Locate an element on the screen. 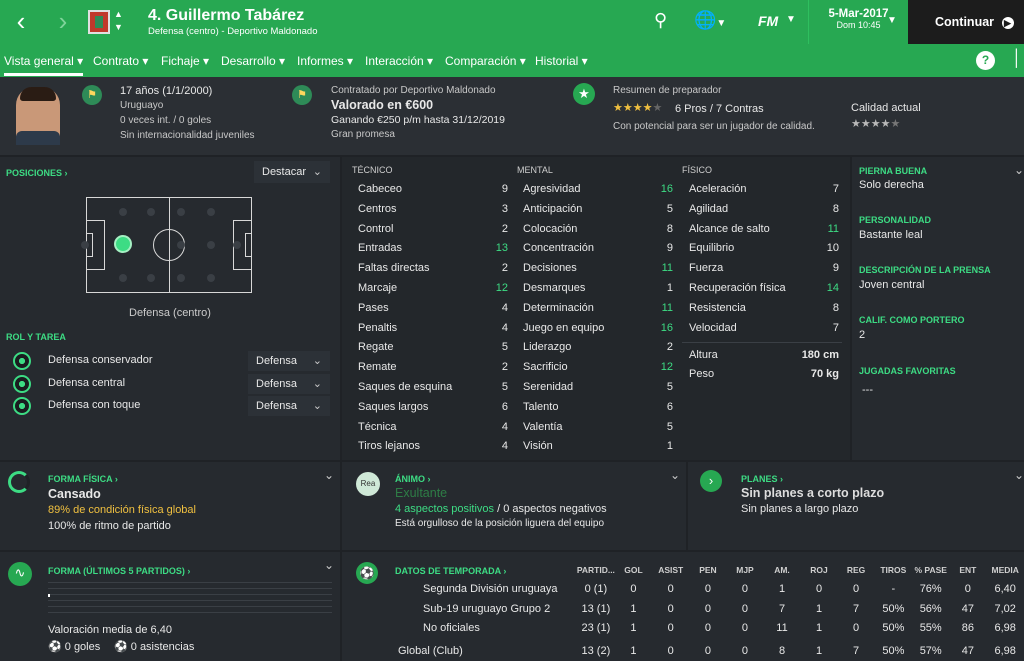  attribute-row: Desmarques 1 is located at coordinates (598, 292).